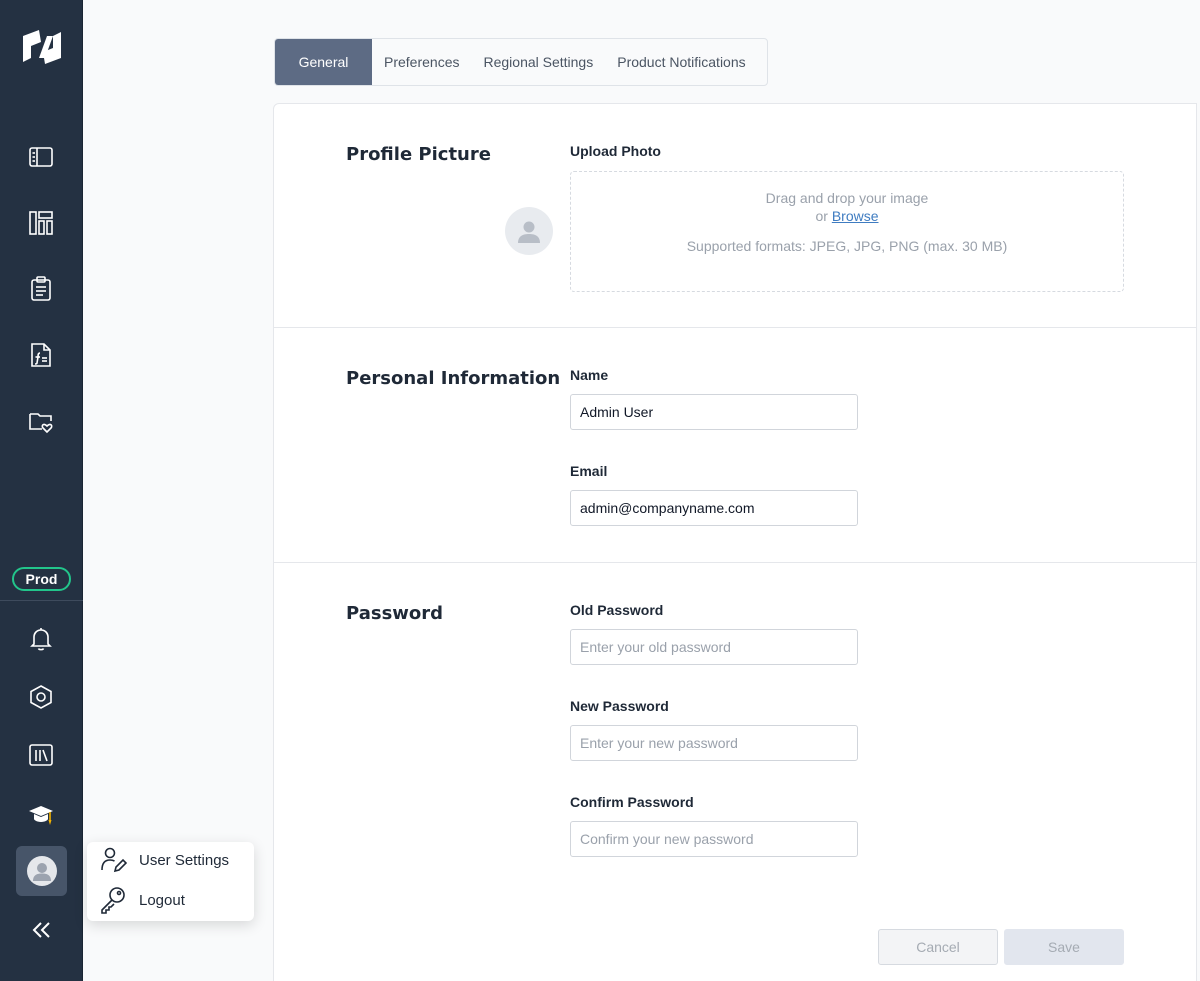 The image size is (1200, 981). I want to click on library-icon, so click(41, 755).